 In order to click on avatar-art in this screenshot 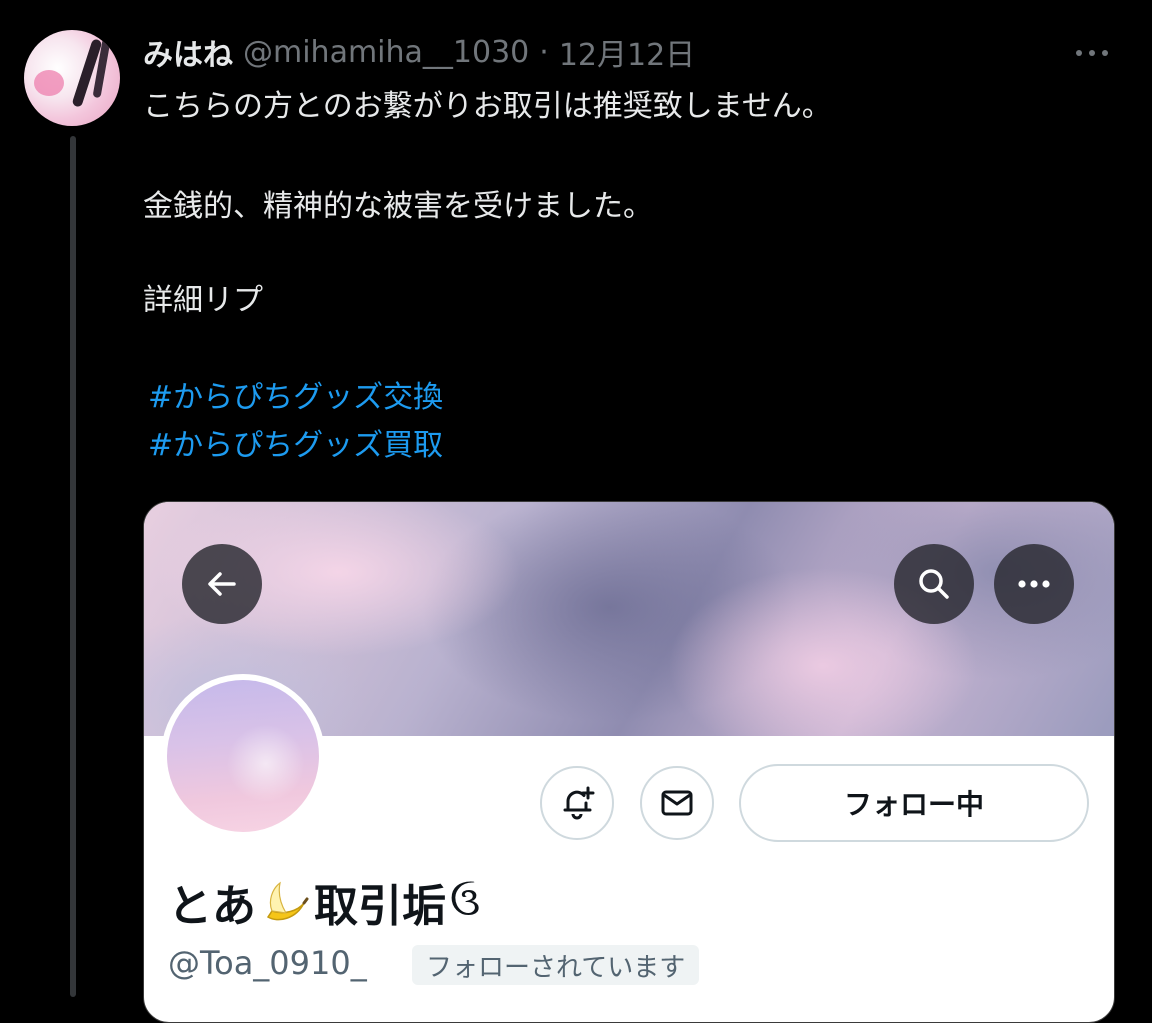, I will do `click(49, 83)`.